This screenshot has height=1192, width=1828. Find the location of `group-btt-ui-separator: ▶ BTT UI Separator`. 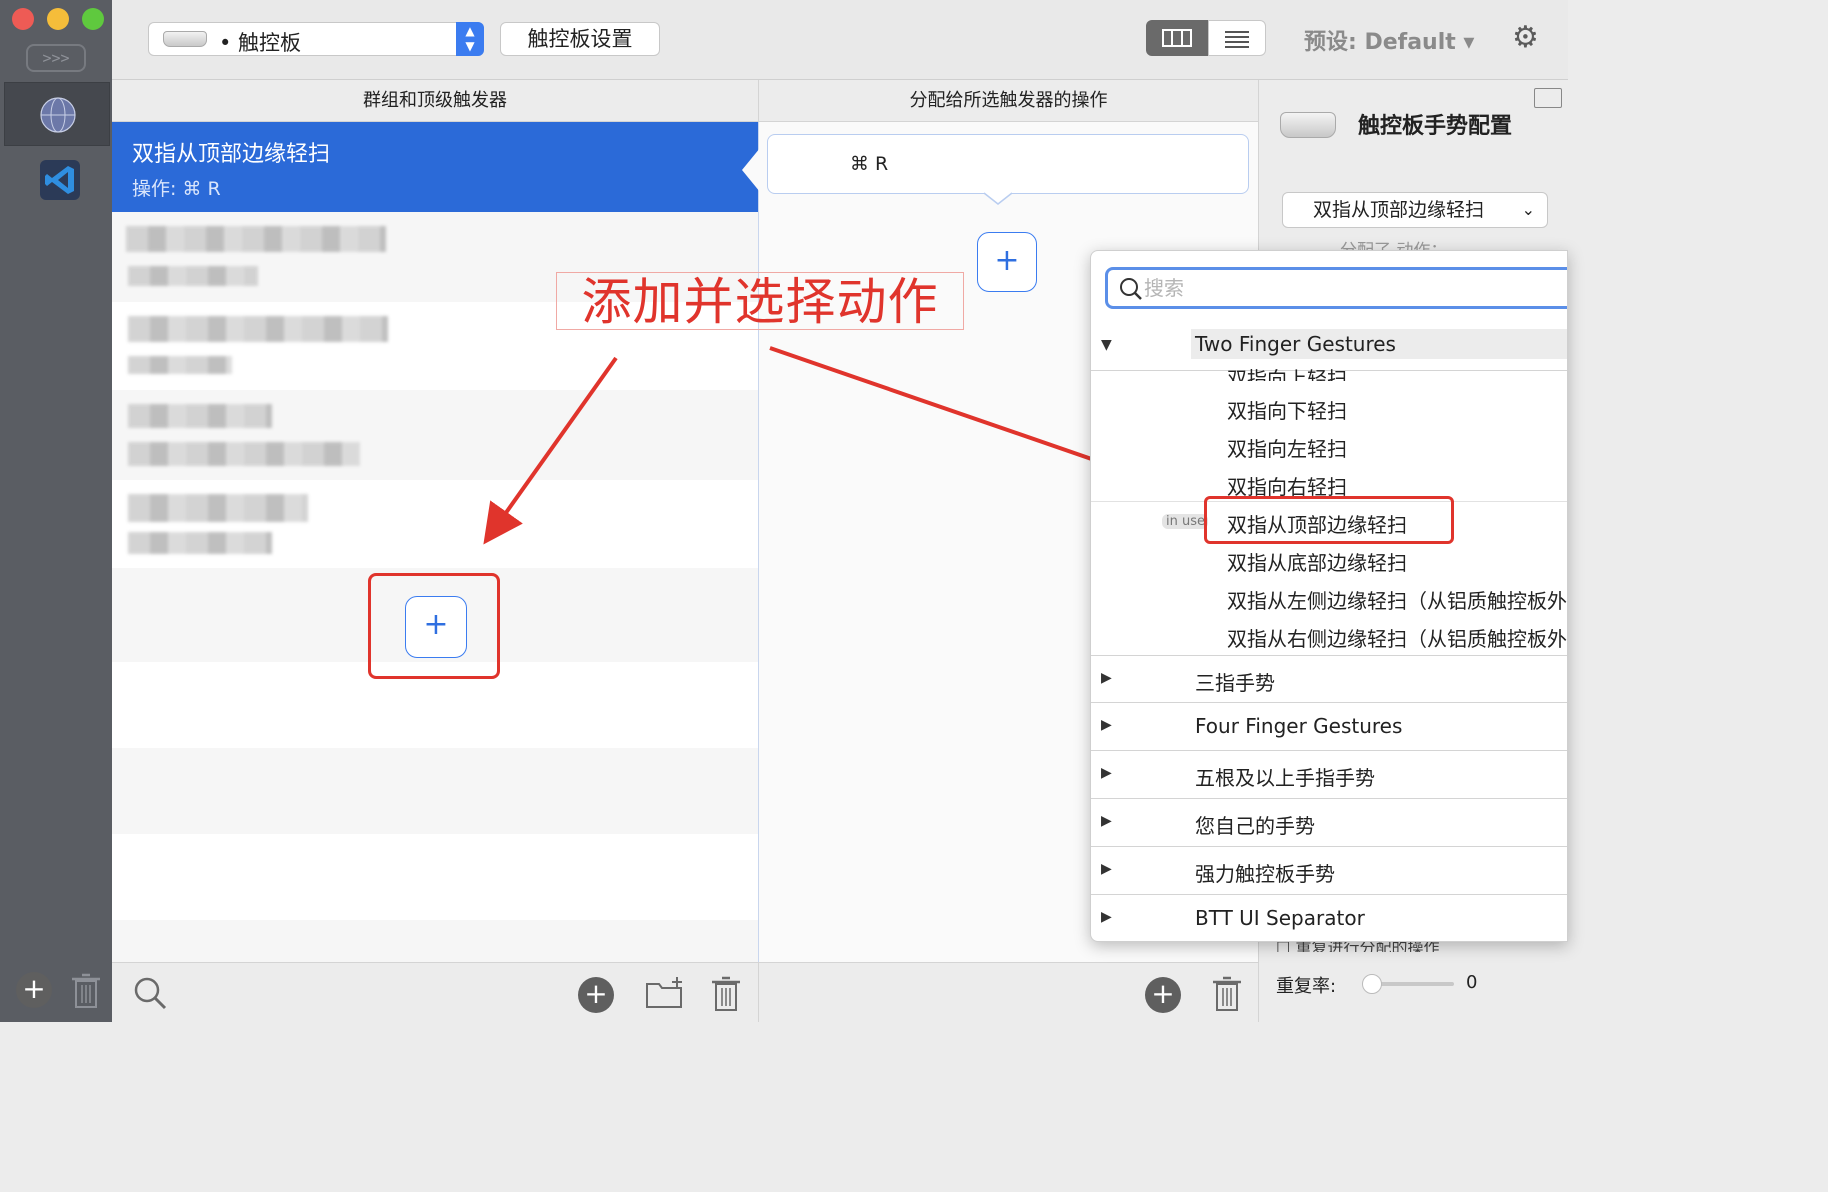

group-btt-ui-separator: ▶ BTT UI Separator is located at coordinates (1329, 918).